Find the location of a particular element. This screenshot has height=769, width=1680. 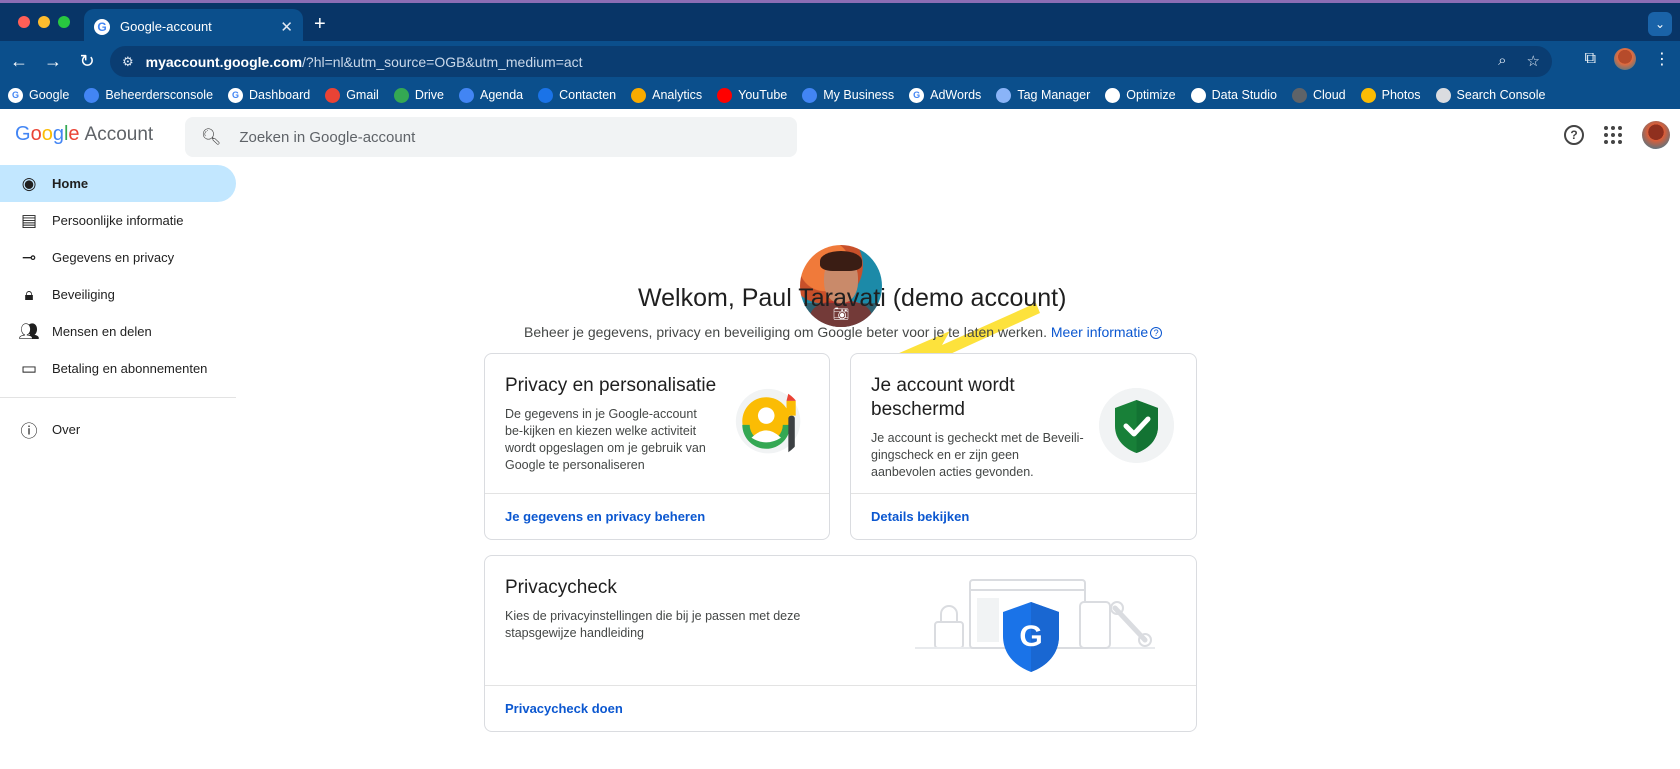

card-link: Details bekijken is located at coordinates (1023, 516).